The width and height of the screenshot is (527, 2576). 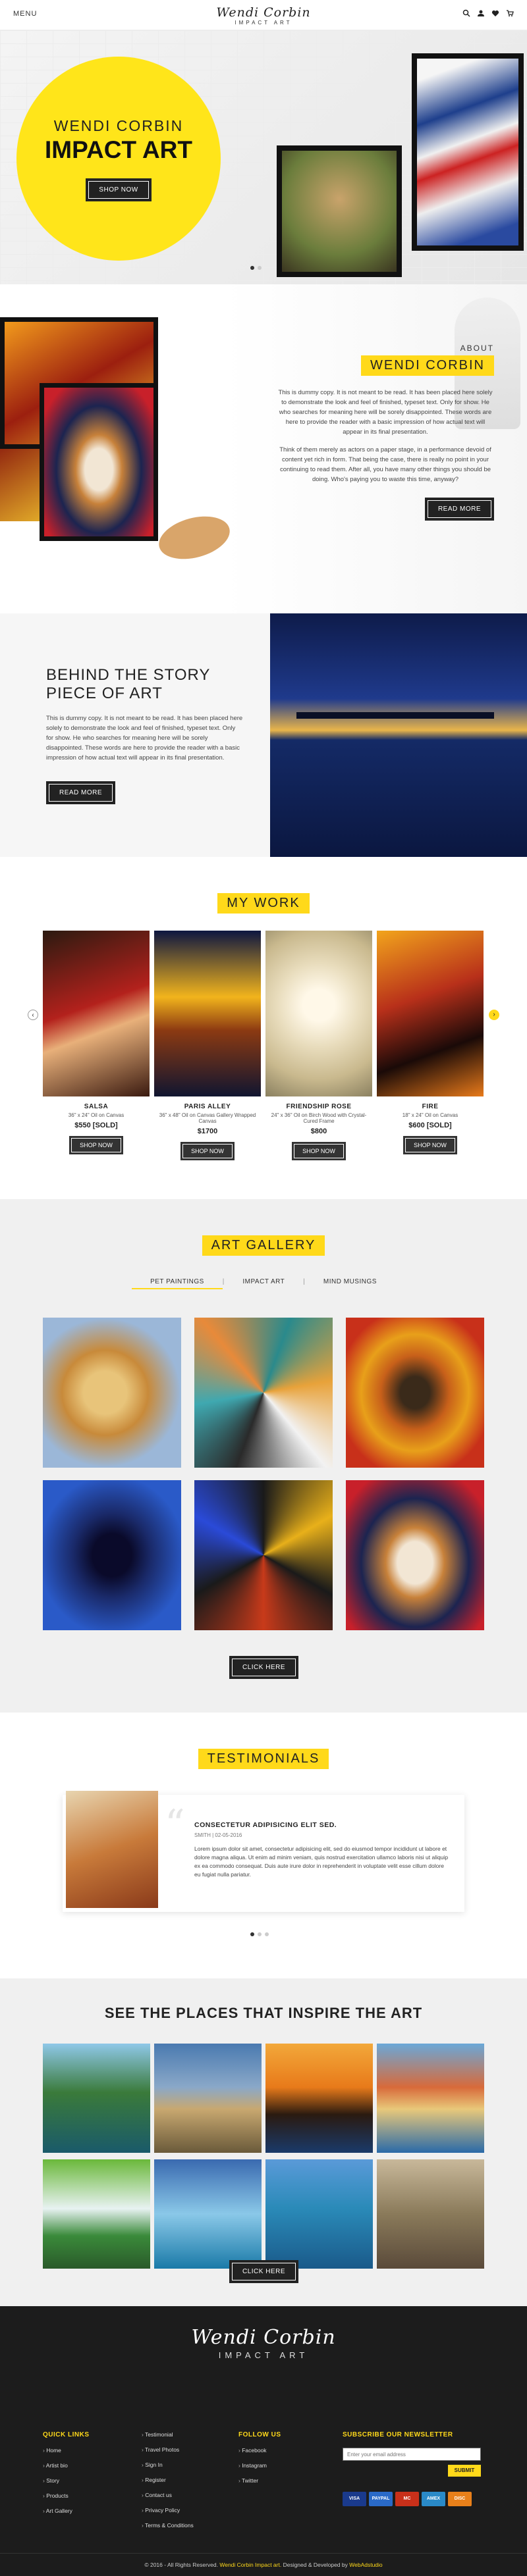 What do you see at coordinates (168, 2434) in the screenshot?
I see `footer-link: Testimonial` at bounding box center [168, 2434].